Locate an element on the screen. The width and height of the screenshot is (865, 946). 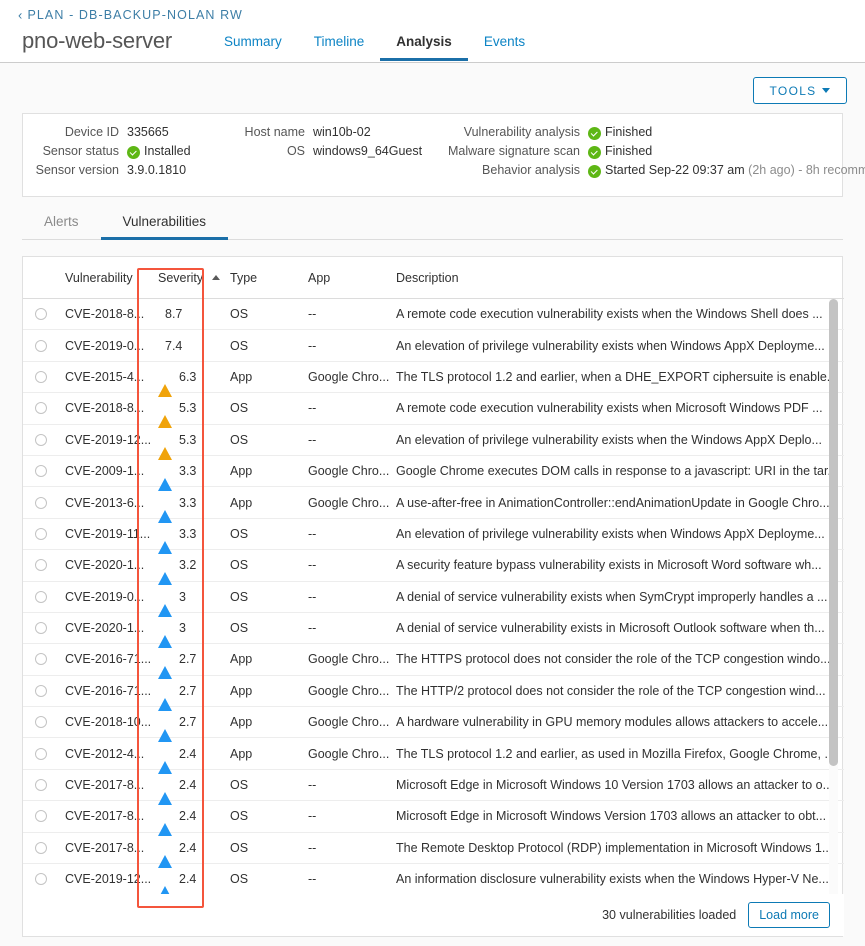
tab-timeline: Timeline is located at coordinates (339, 46).